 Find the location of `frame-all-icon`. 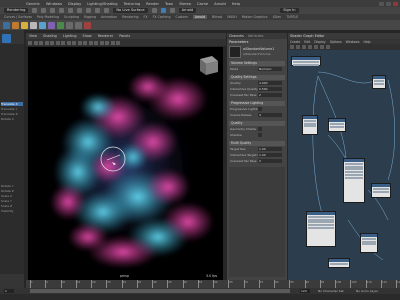

frame-all-icon is located at coordinates (304, 47).